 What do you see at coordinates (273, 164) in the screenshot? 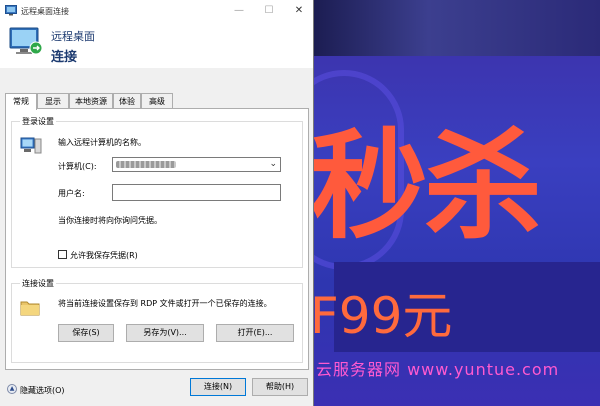
I see `chevron-down-icon: ⌄` at bounding box center [273, 164].